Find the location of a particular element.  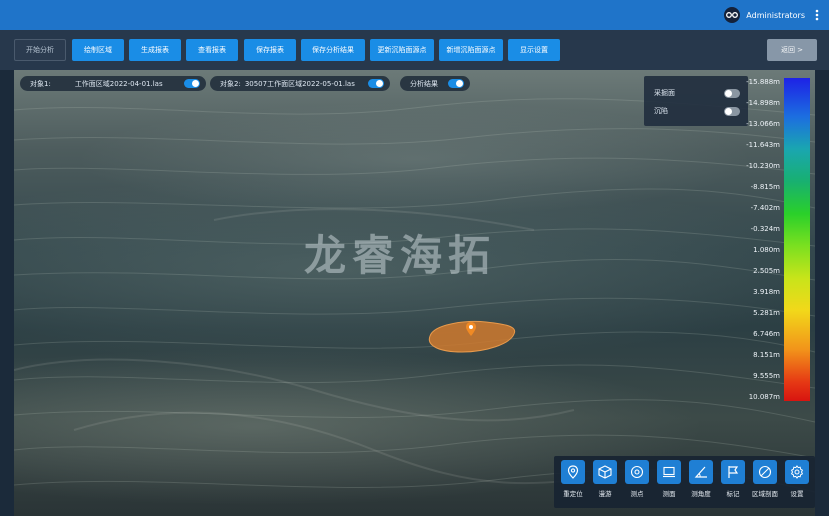

legend-tick: -0.324m is located at coordinates (765, 229).